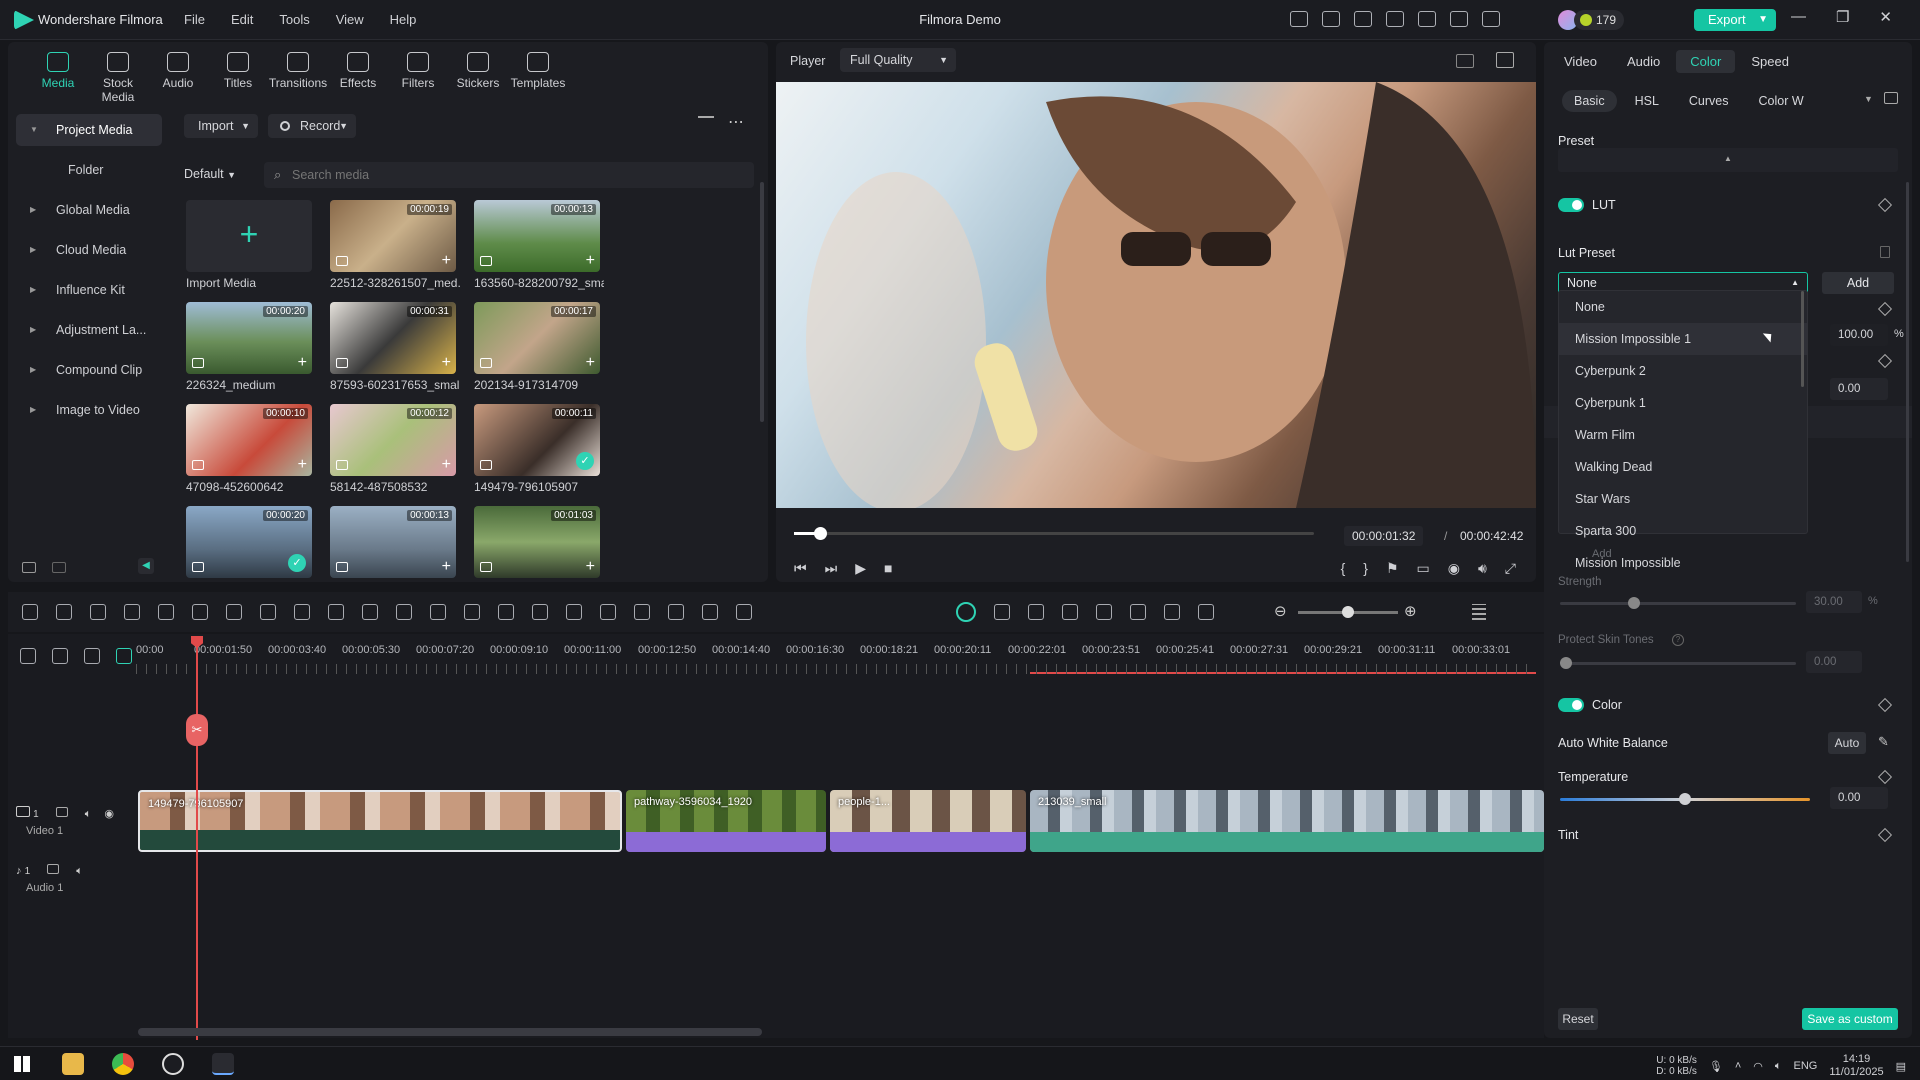 Image resolution: width=1920 pixels, height=1080 pixels. Describe the element at coordinates (89, 210) in the screenshot. I see `sidebar-item-global-media: ▶ Global Media` at that location.